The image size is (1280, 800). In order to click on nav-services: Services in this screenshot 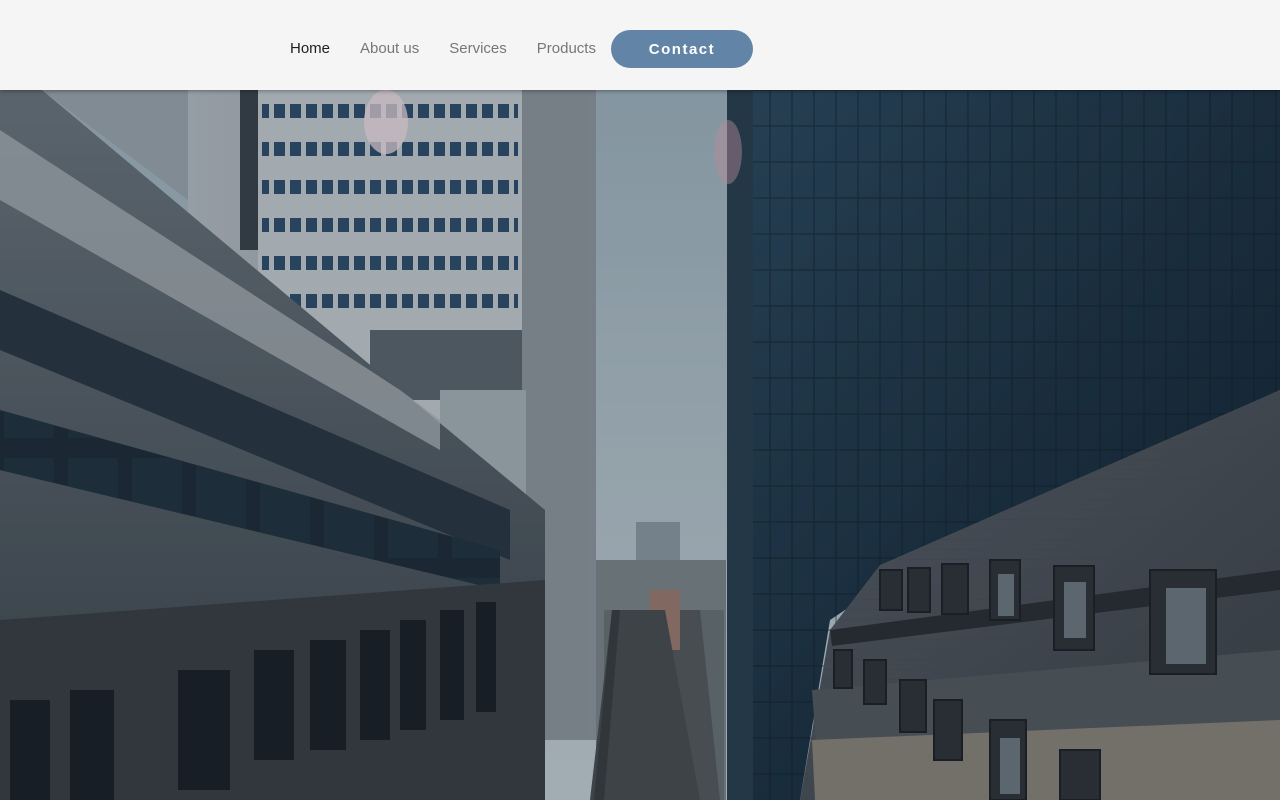, I will do `click(478, 49)`.